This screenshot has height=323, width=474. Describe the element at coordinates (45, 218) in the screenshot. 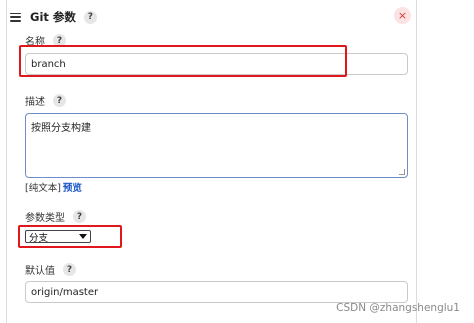

I see `param-type-label: 参数类型` at that location.